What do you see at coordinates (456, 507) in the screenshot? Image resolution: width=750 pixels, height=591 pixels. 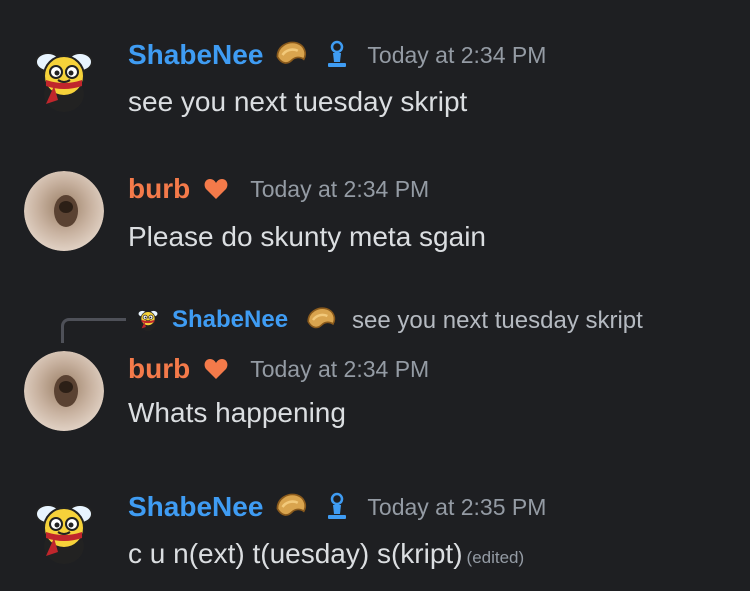 I see `timestamp: Today at 2:35 PM` at bounding box center [456, 507].